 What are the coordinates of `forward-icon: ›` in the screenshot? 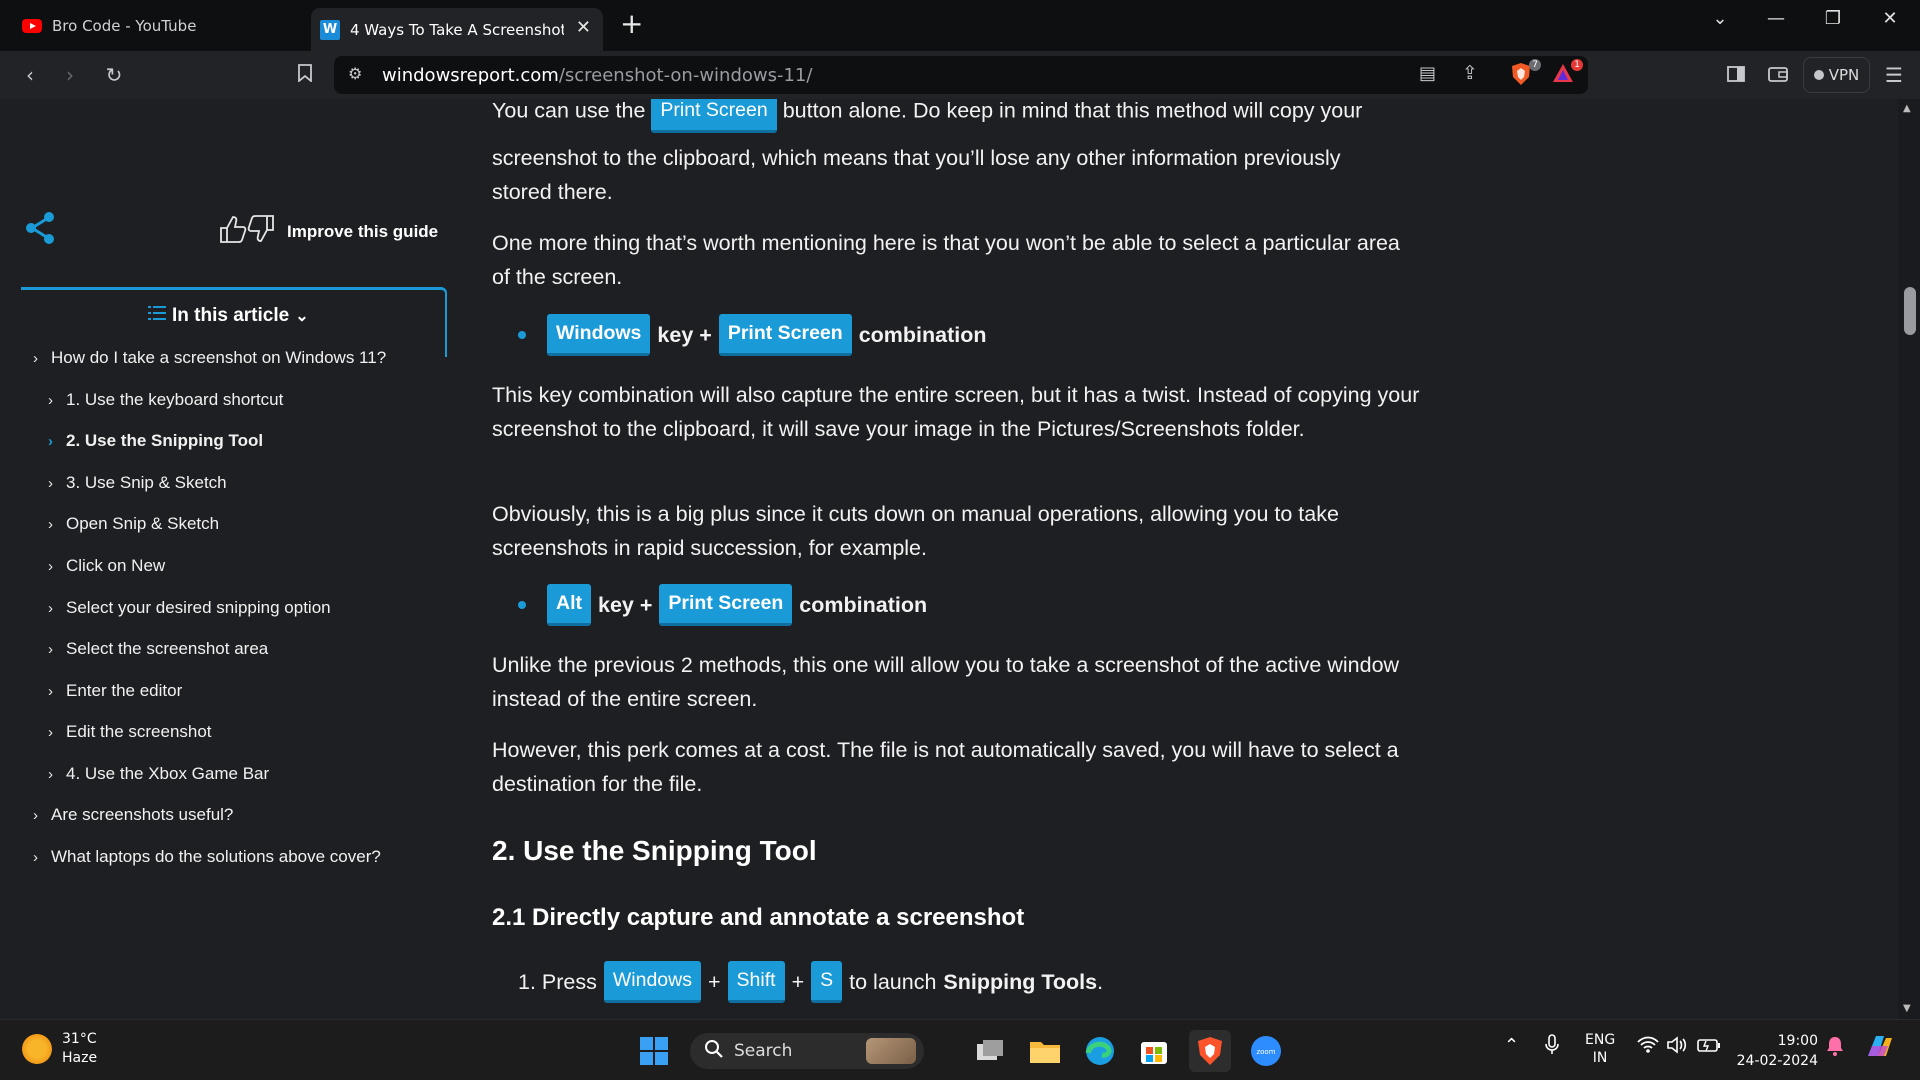 It's located at (70, 75).